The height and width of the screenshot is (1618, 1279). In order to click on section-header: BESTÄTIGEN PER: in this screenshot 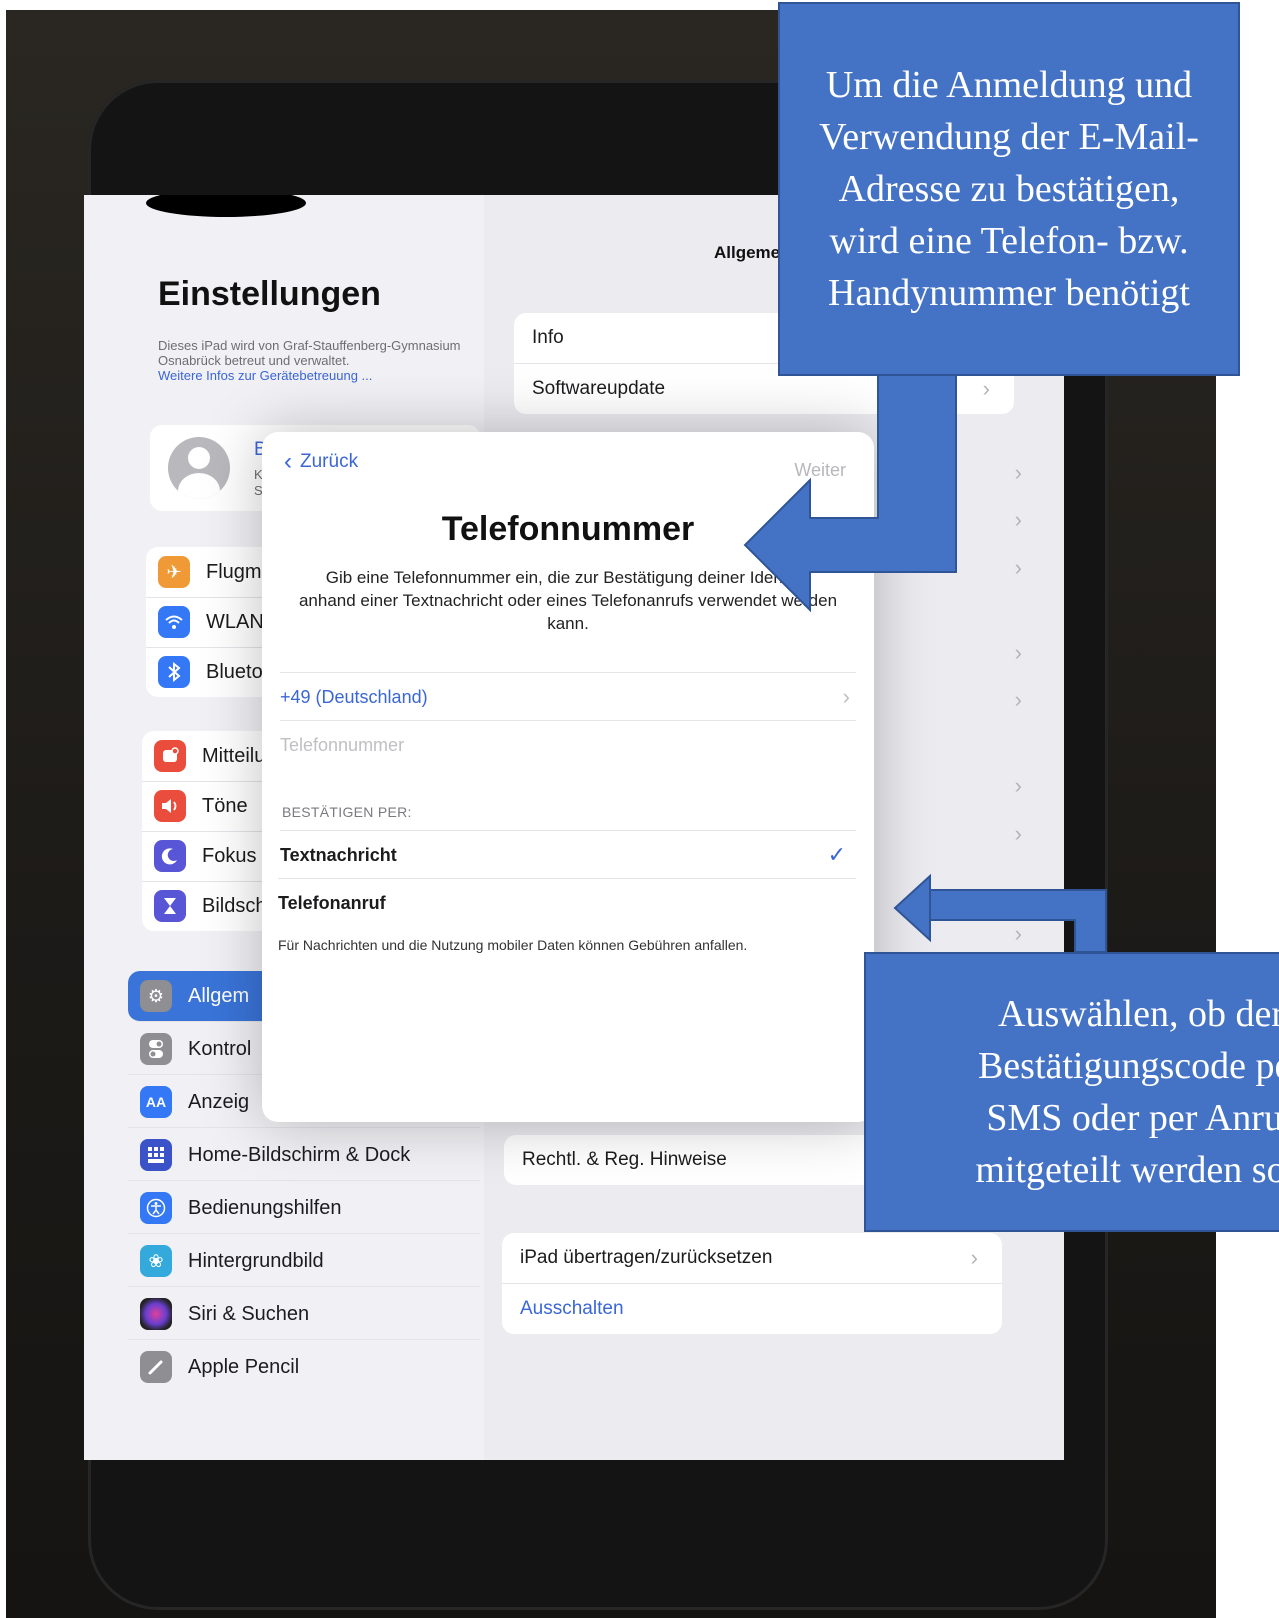, I will do `click(347, 812)`.